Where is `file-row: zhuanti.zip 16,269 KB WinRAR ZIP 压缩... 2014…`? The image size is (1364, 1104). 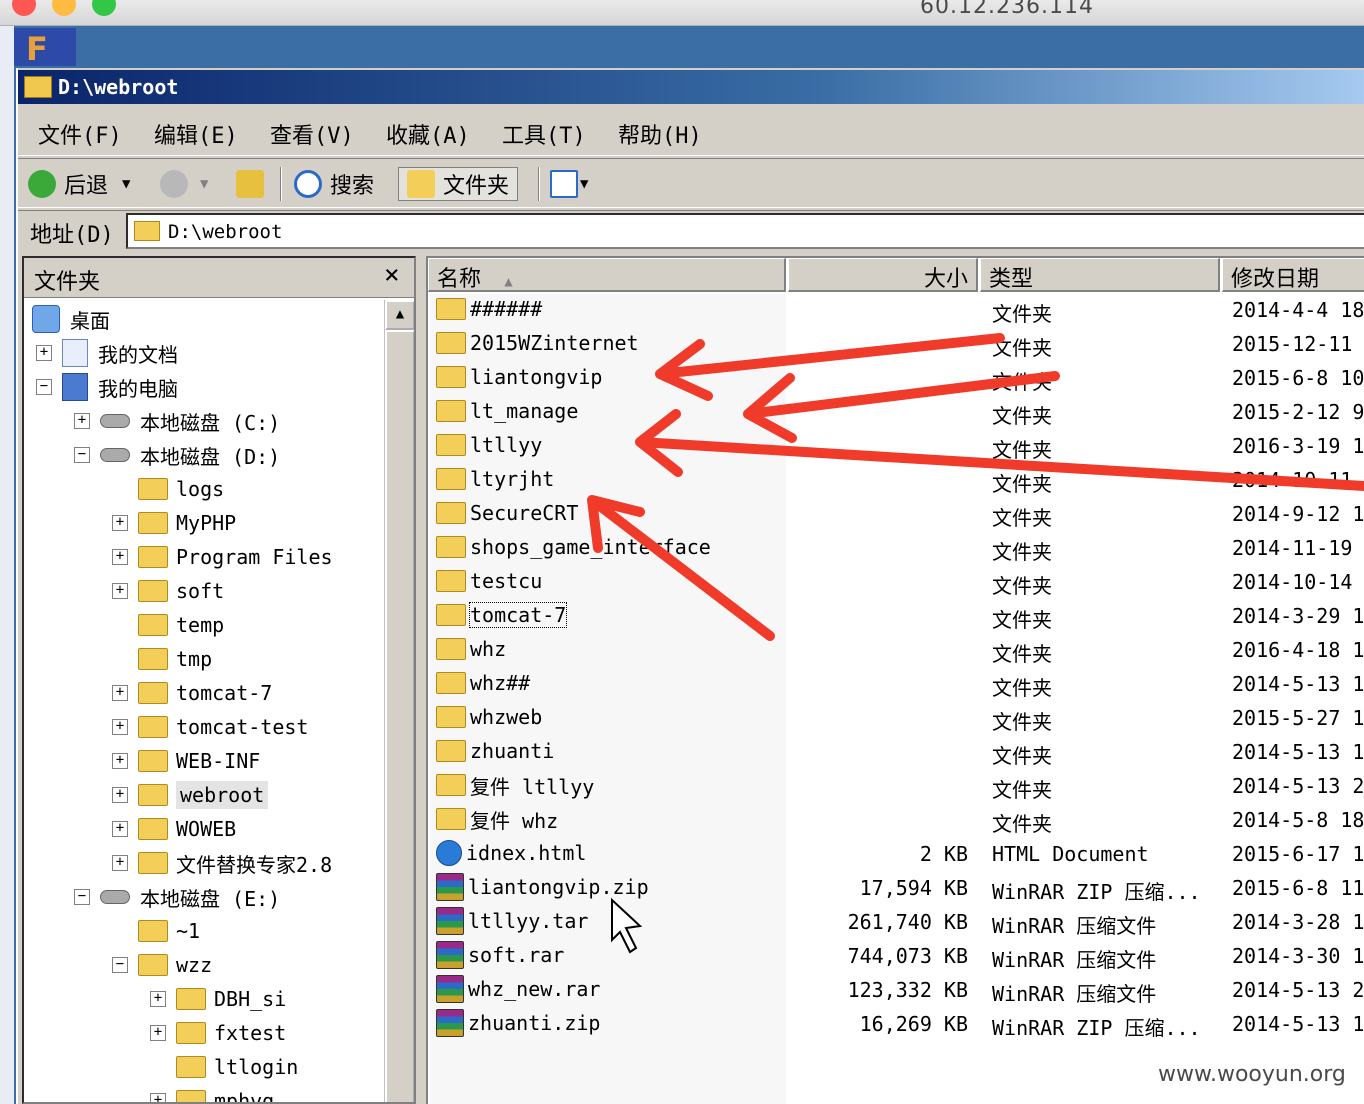 file-row: zhuanti.zip 16,269 KB WinRAR ZIP 压缩... 2014… is located at coordinates (896, 1023).